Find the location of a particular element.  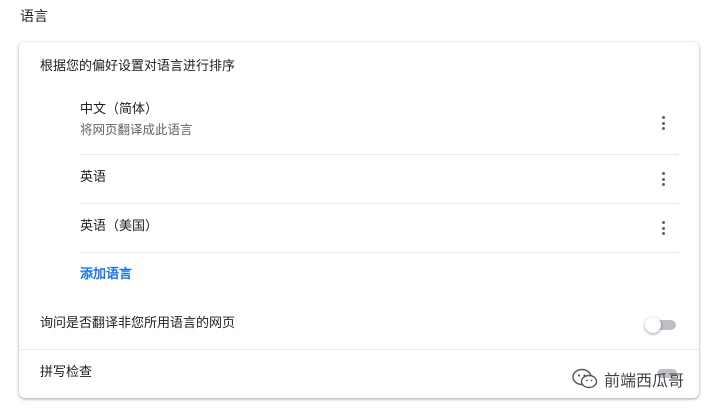

language-item-chinese-simplified: 中文（简体） 将网页翻译成此语言 is located at coordinates (379, 123).